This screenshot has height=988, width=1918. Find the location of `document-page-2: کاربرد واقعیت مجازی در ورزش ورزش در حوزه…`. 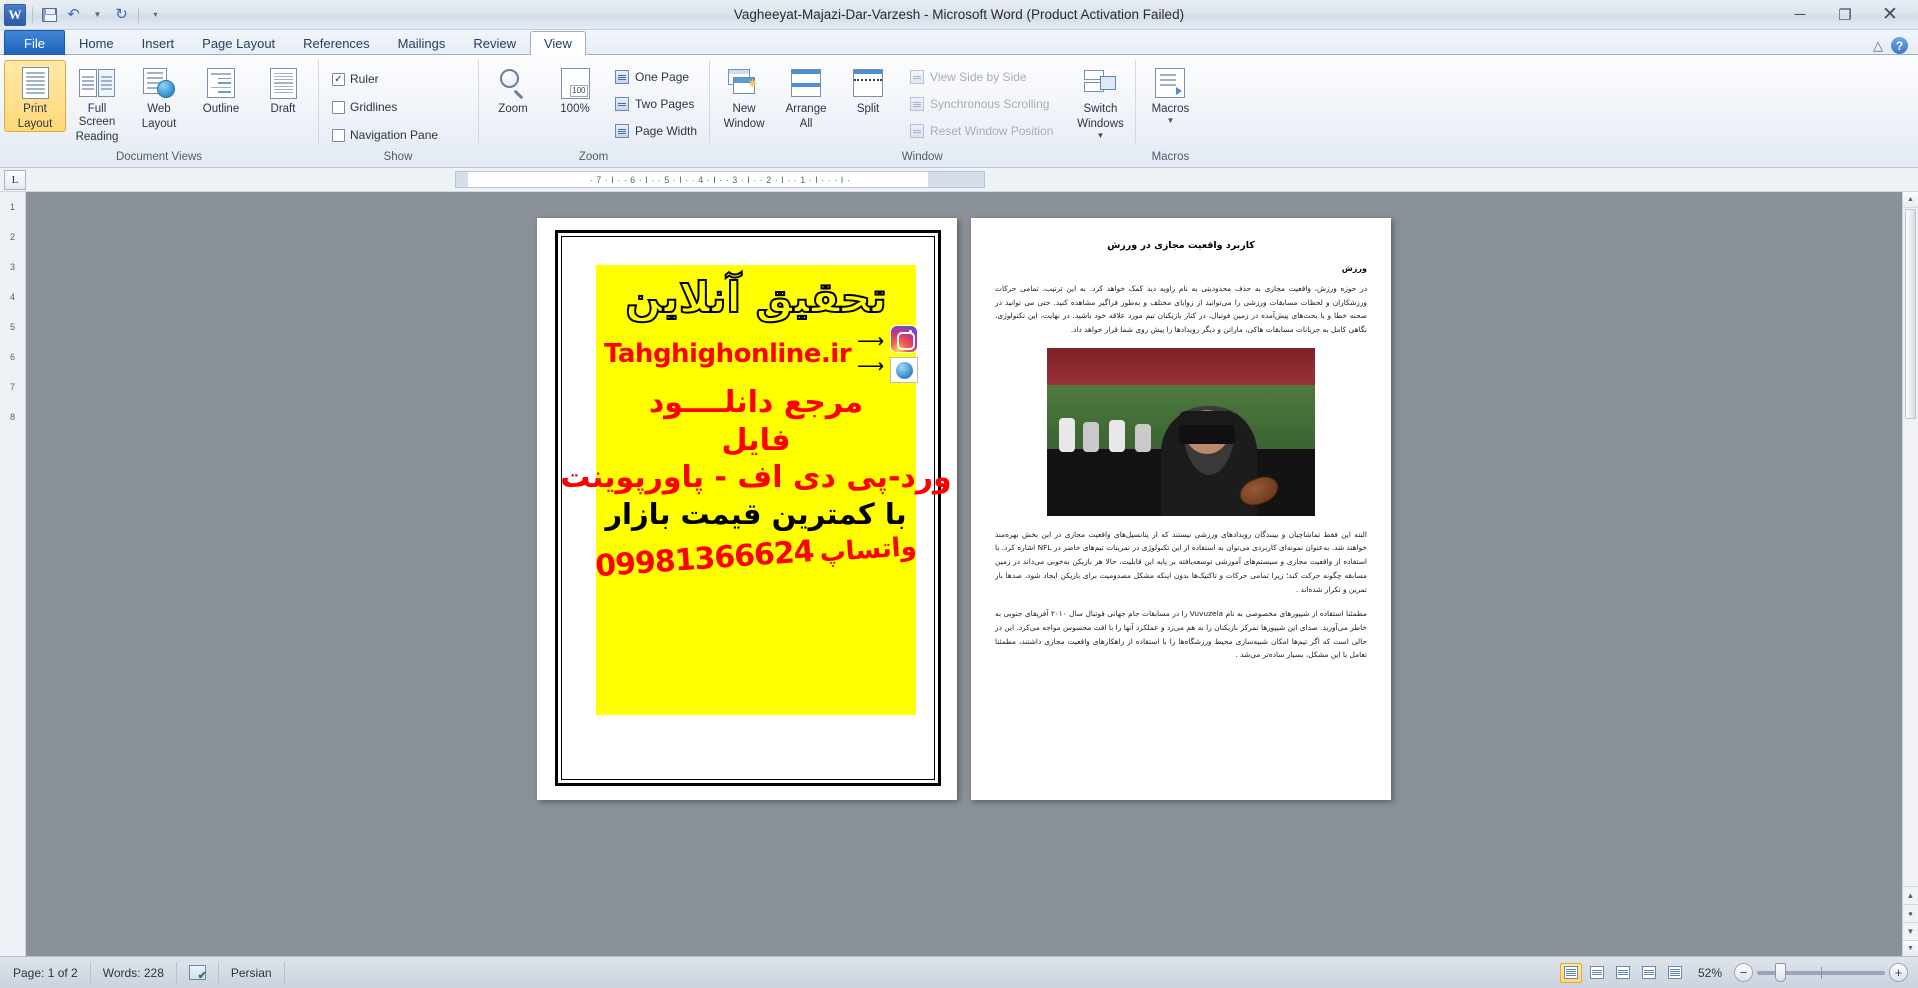

document-page-2: کاربرد واقعیت مجازی در ورزش ورزش در حوزه… is located at coordinates (1181, 509).